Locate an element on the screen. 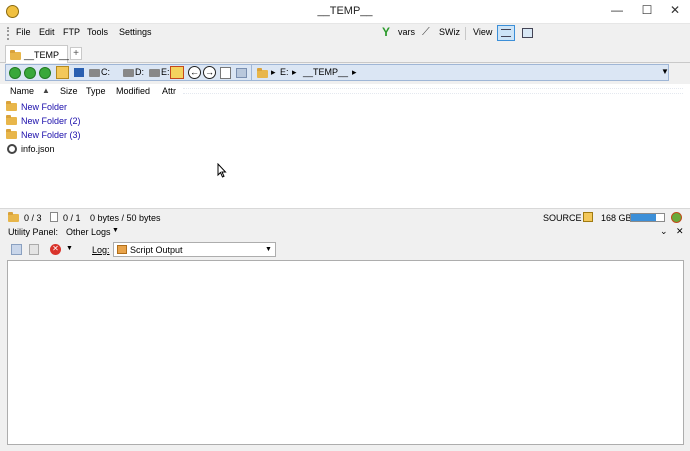 The image size is (690, 451). selection-size: 0 bytes / 50 bytes is located at coordinates (125, 218).